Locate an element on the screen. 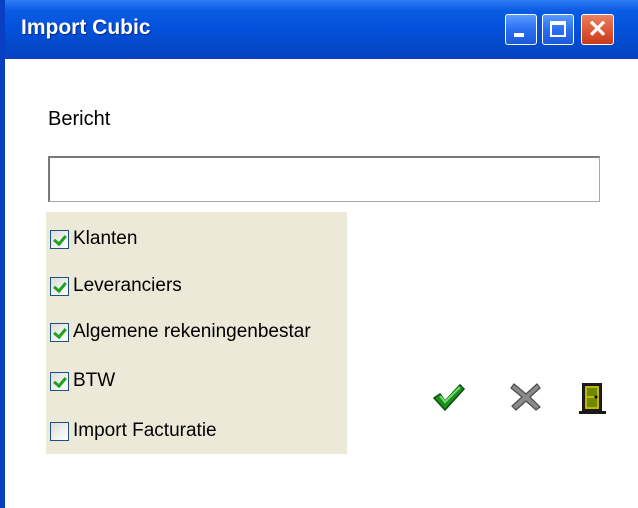 Image resolution: width=638 pixels, height=508 pixels. checkbox-klanten-label: Klanten is located at coordinates (105, 239).